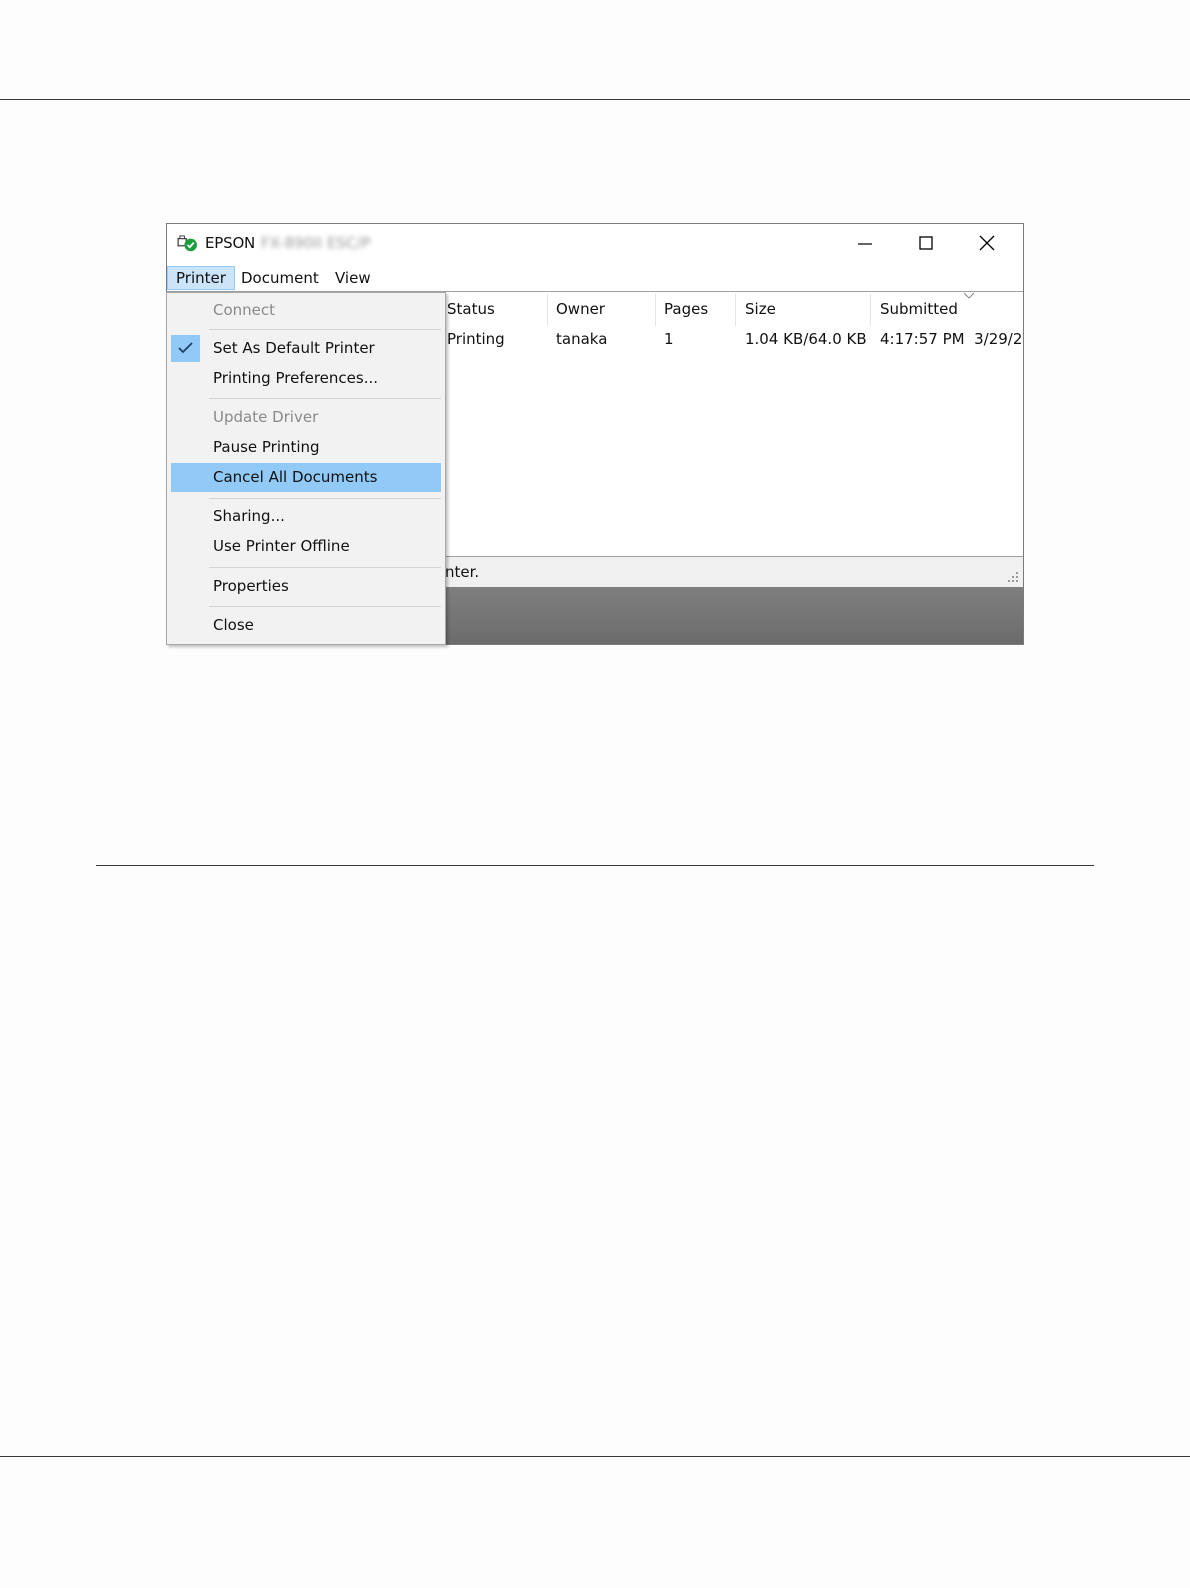 This screenshot has height=1588, width=1190. I want to click on title-bar: EPSON FX-890II ESC/P, so click(595, 244).